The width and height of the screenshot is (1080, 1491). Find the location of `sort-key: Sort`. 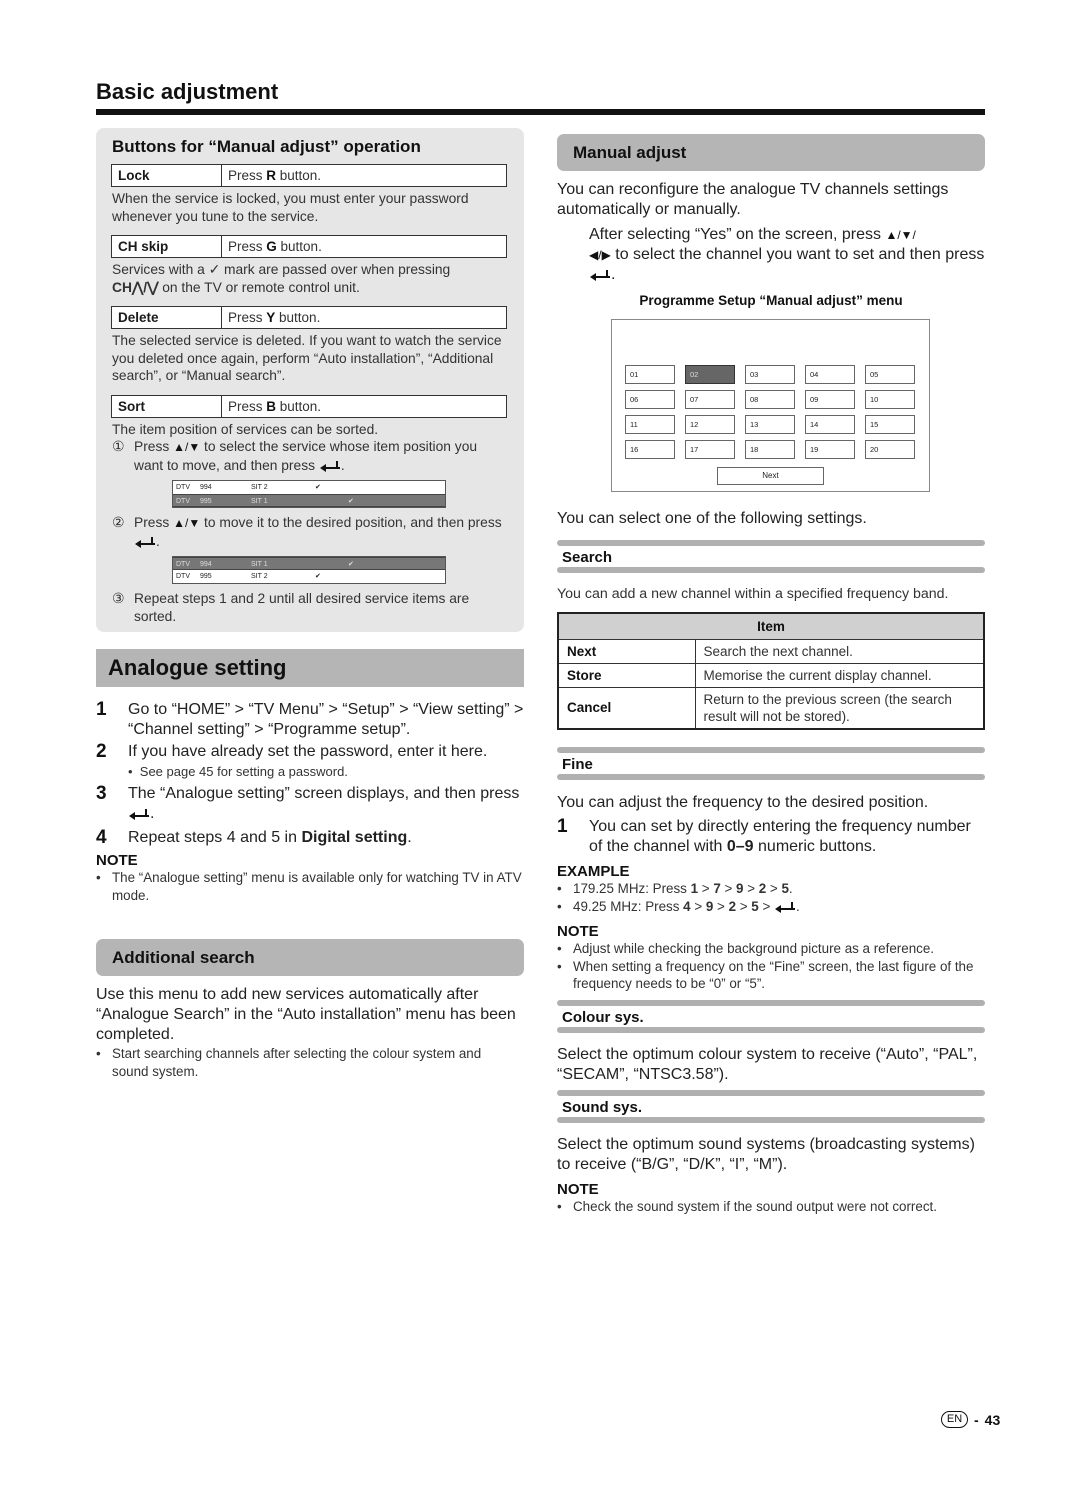

sort-key: Sort is located at coordinates (167, 406).